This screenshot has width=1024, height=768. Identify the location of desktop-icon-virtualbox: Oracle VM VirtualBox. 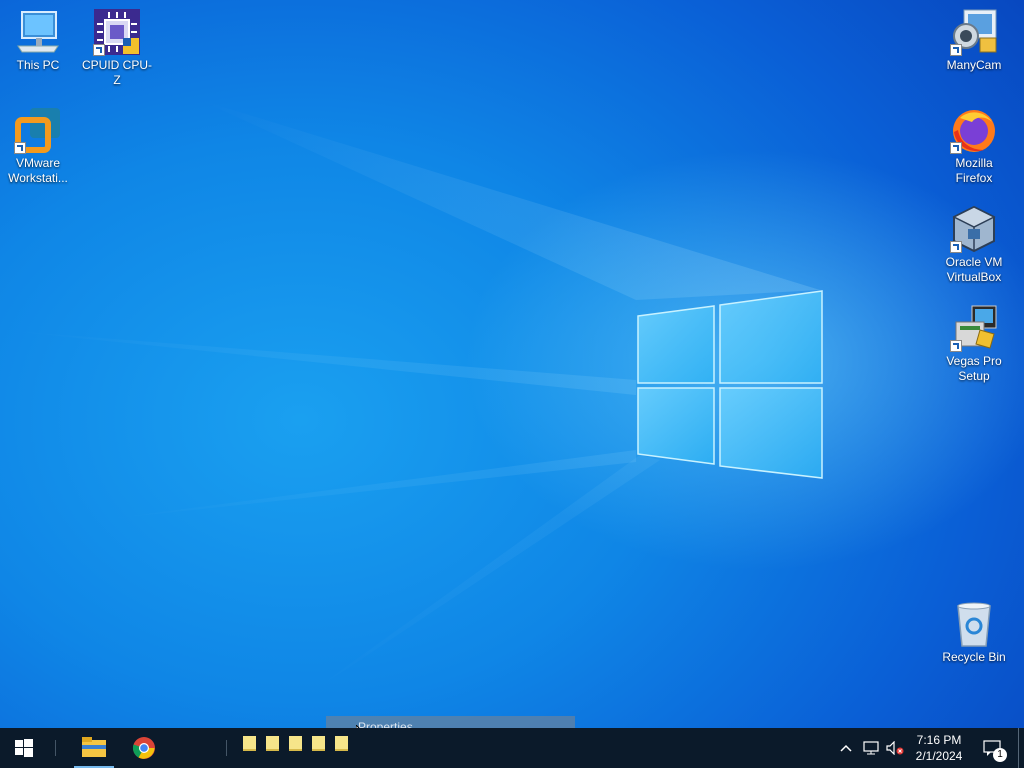
(974, 245).